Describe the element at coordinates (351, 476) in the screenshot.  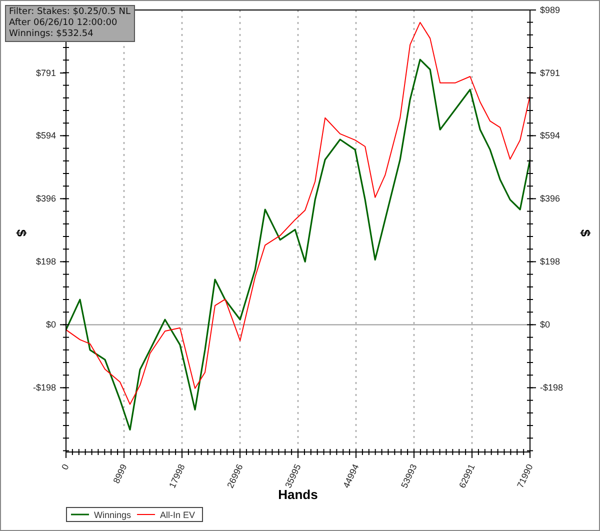
I see `axis-tick-label: 44994` at that location.